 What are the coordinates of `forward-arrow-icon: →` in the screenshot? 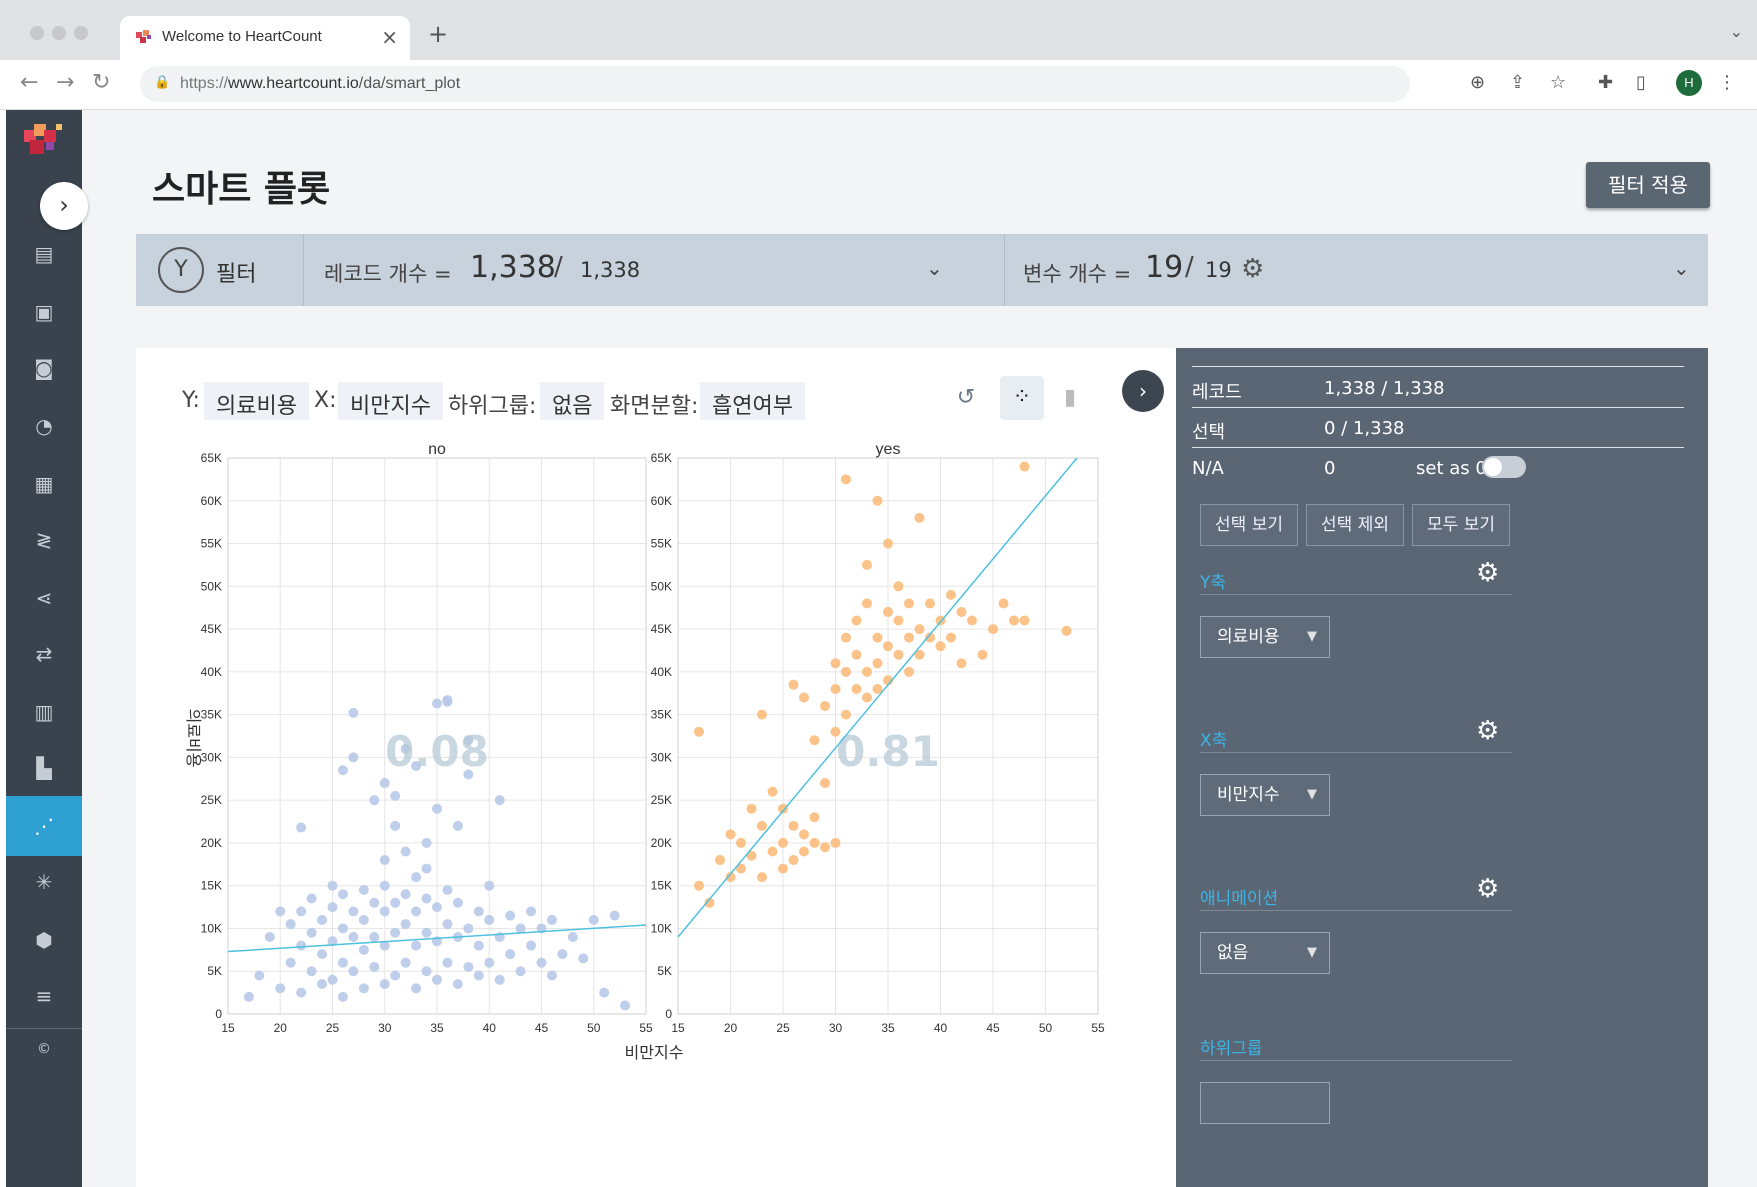 It's located at (65, 82).